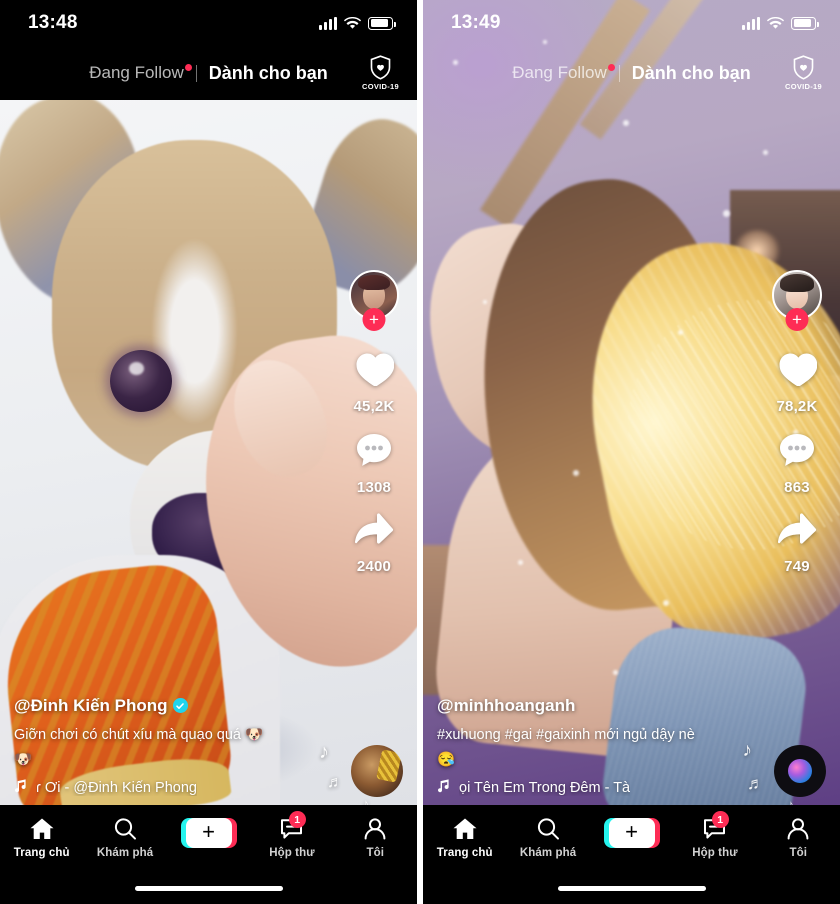 This screenshot has width=840, height=904. I want to click on bottom-nav-left: Trang chủ Khám phá + 1 Hộp thư Tôi, so click(208, 854).